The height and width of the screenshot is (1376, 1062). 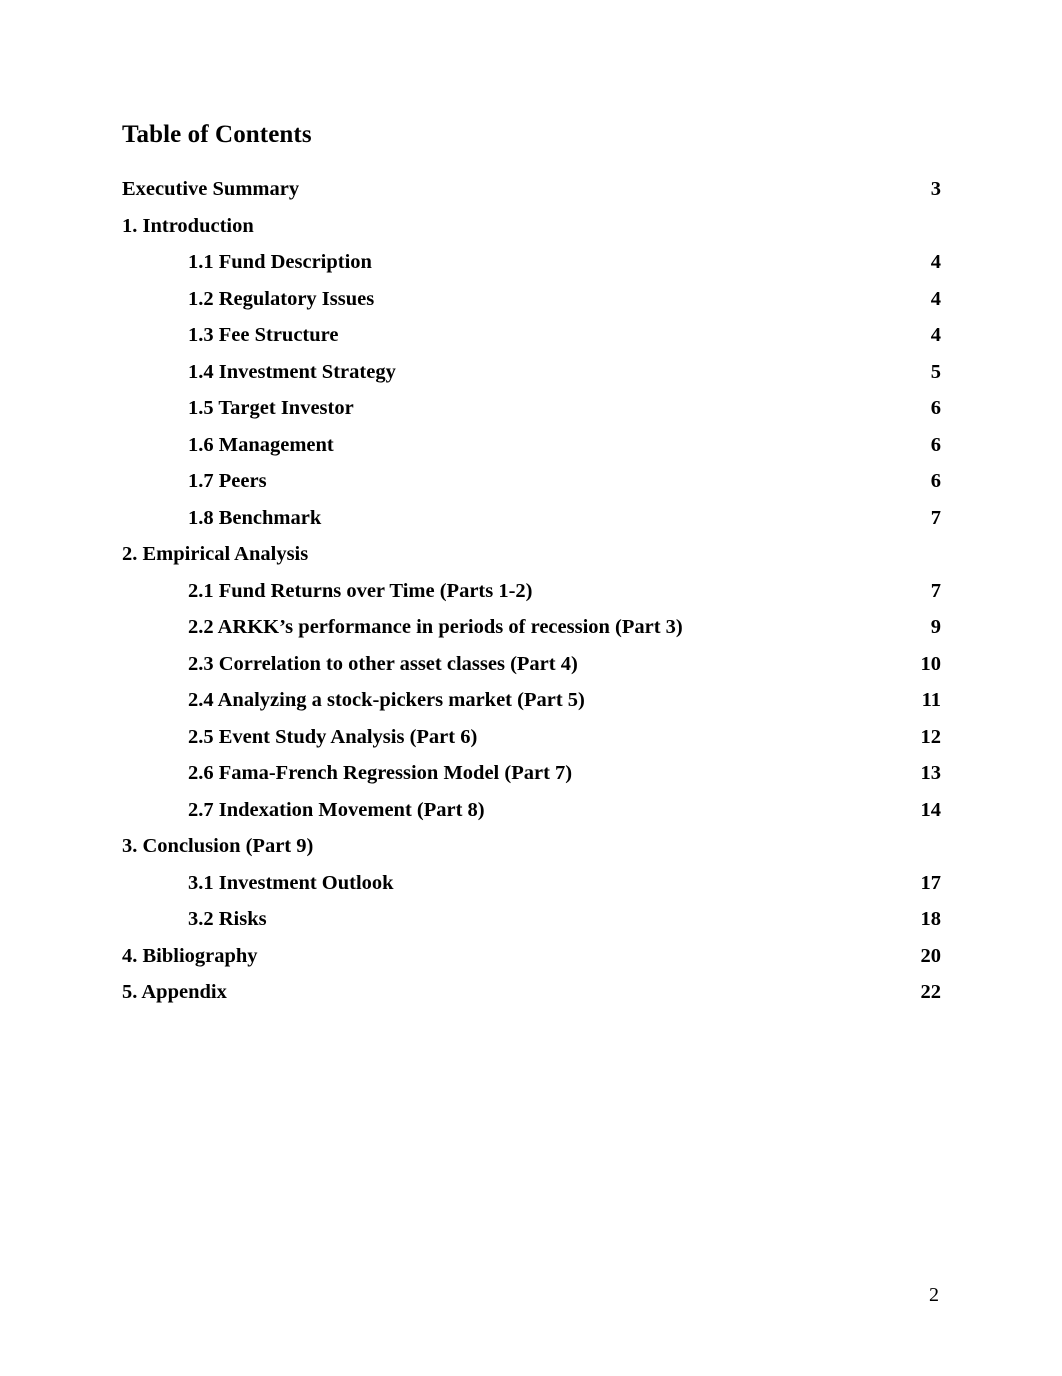 I want to click on toc-entry-page-number: 18, so click(x=931, y=919).